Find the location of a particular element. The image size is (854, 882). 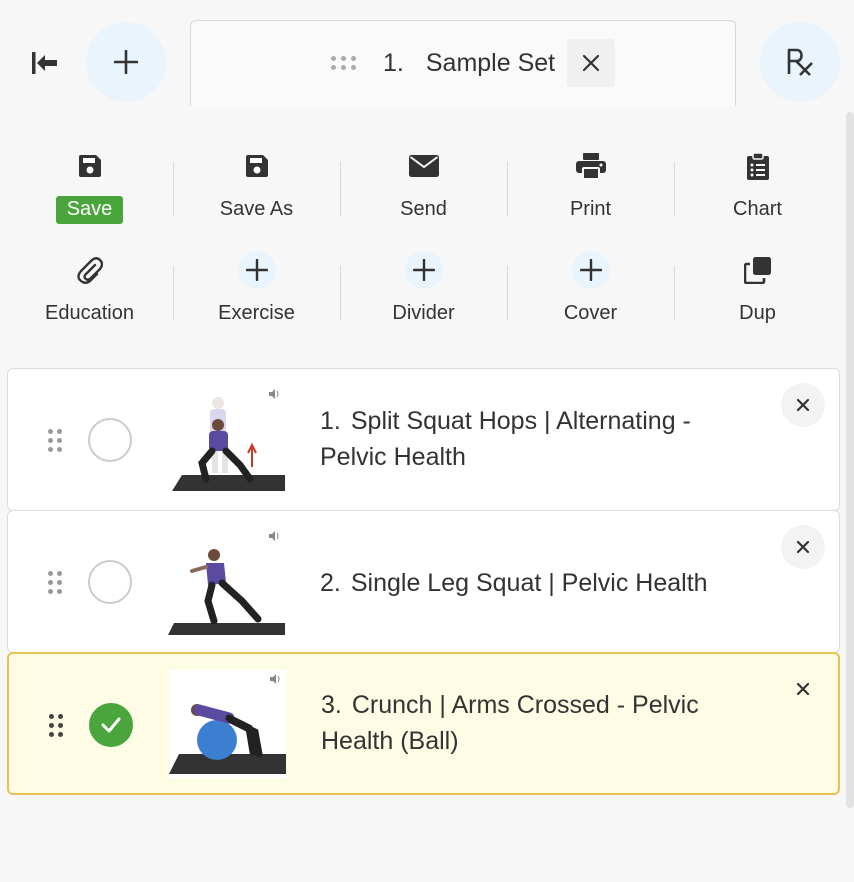

close-set-button is located at coordinates (591, 63).